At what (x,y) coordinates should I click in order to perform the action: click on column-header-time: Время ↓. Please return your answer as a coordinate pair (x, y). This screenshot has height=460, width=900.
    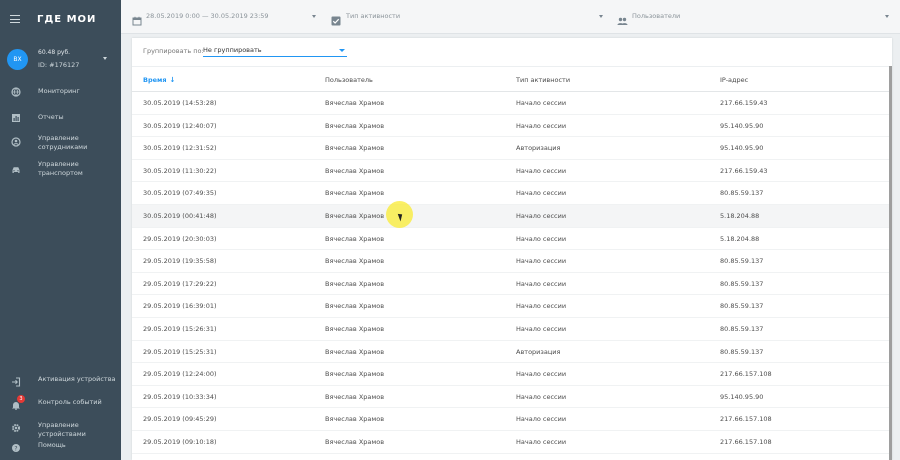
    Looking at the image, I should click on (159, 80).